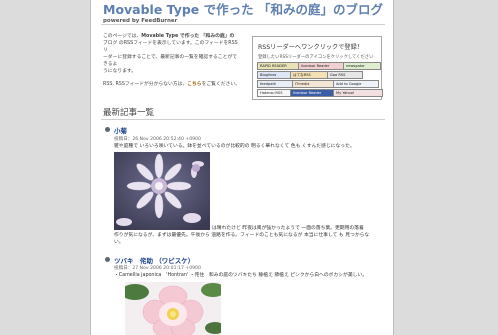 The height and width of the screenshot is (335, 498). Describe the element at coordinates (288, 228) in the screenshot. I see `post-text-1b: は晴れたけど 昨夜は風が強かったようで 一面の落ち葉。更期用の落着` at that location.